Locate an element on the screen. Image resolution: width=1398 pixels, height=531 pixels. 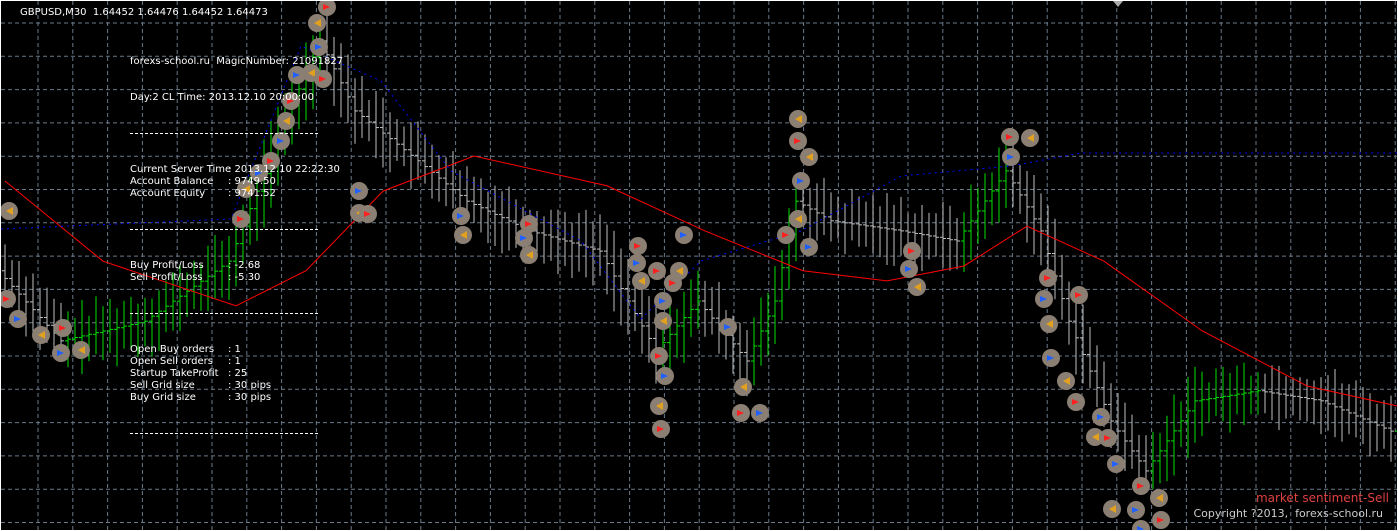
info-label: Current Server Time is located at coordinates (181, 169).